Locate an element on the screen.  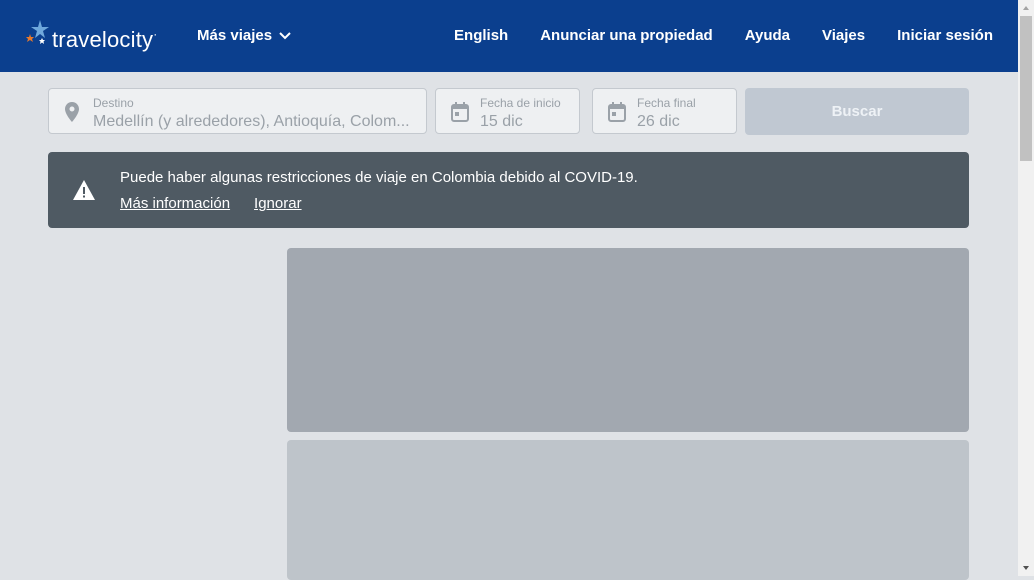
nav-sign-in: Iniciar sesión is located at coordinates (945, 35).